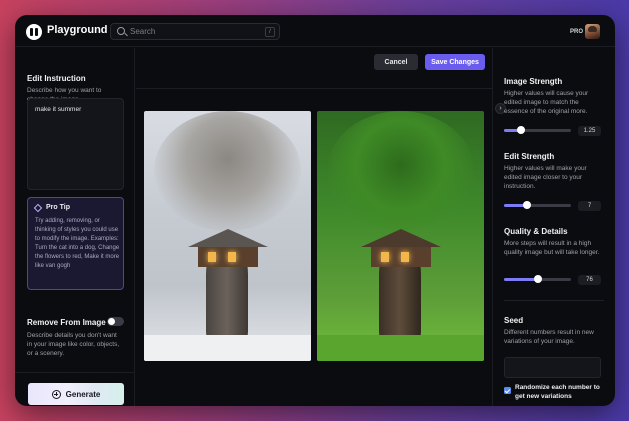 The image size is (629, 421). I want to click on generate-button: Generate, so click(76, 394).